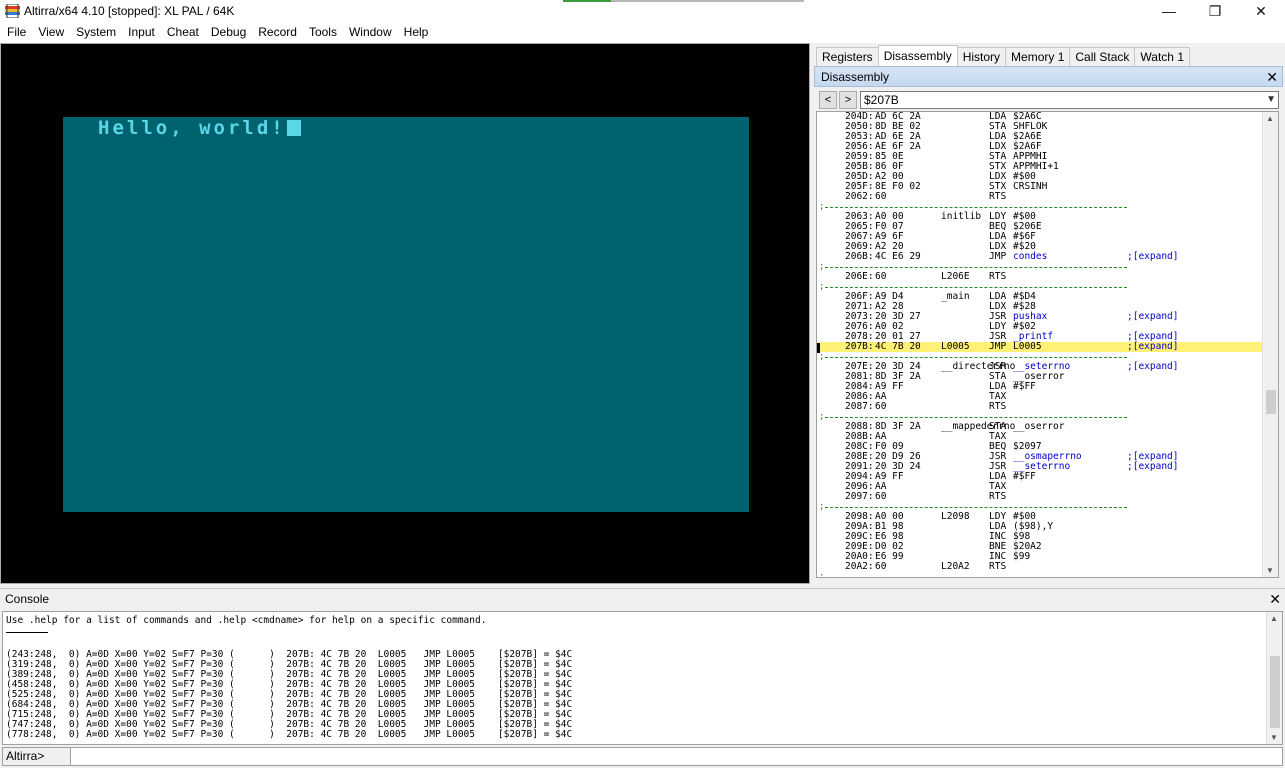 The height and width of the screenshot is (768, 1285). What do you see at coordinates (981, 56) in the screenshot?
I see `tab-history: History` at bounding box center [981, 56].